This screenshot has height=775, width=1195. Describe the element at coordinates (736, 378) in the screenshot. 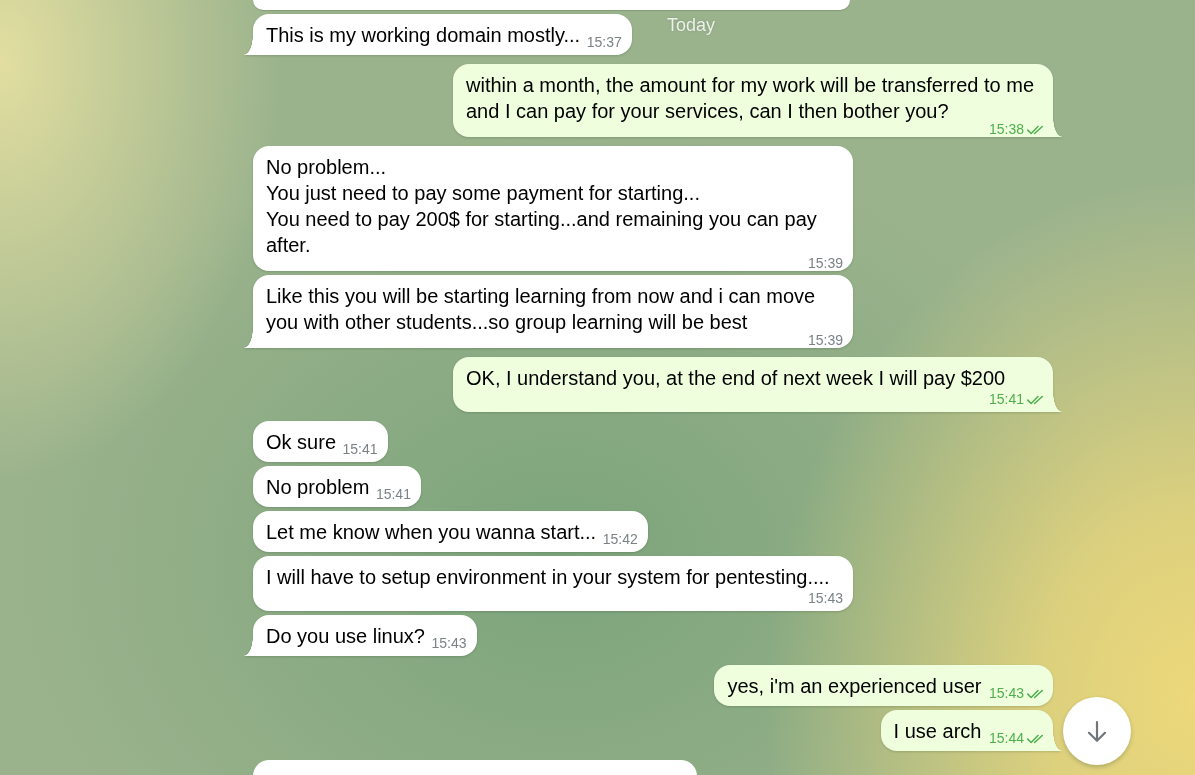

I see `message-text: OK, I understand you, at the end of next week I will pay $200` at that location.